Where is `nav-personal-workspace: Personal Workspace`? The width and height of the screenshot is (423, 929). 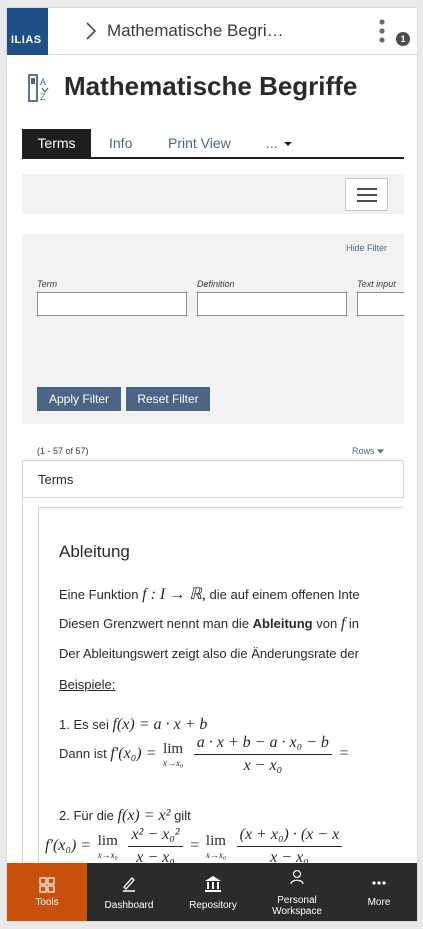 nav-personal-workspace: Personal Workspace is located at coordinates (297, 892).